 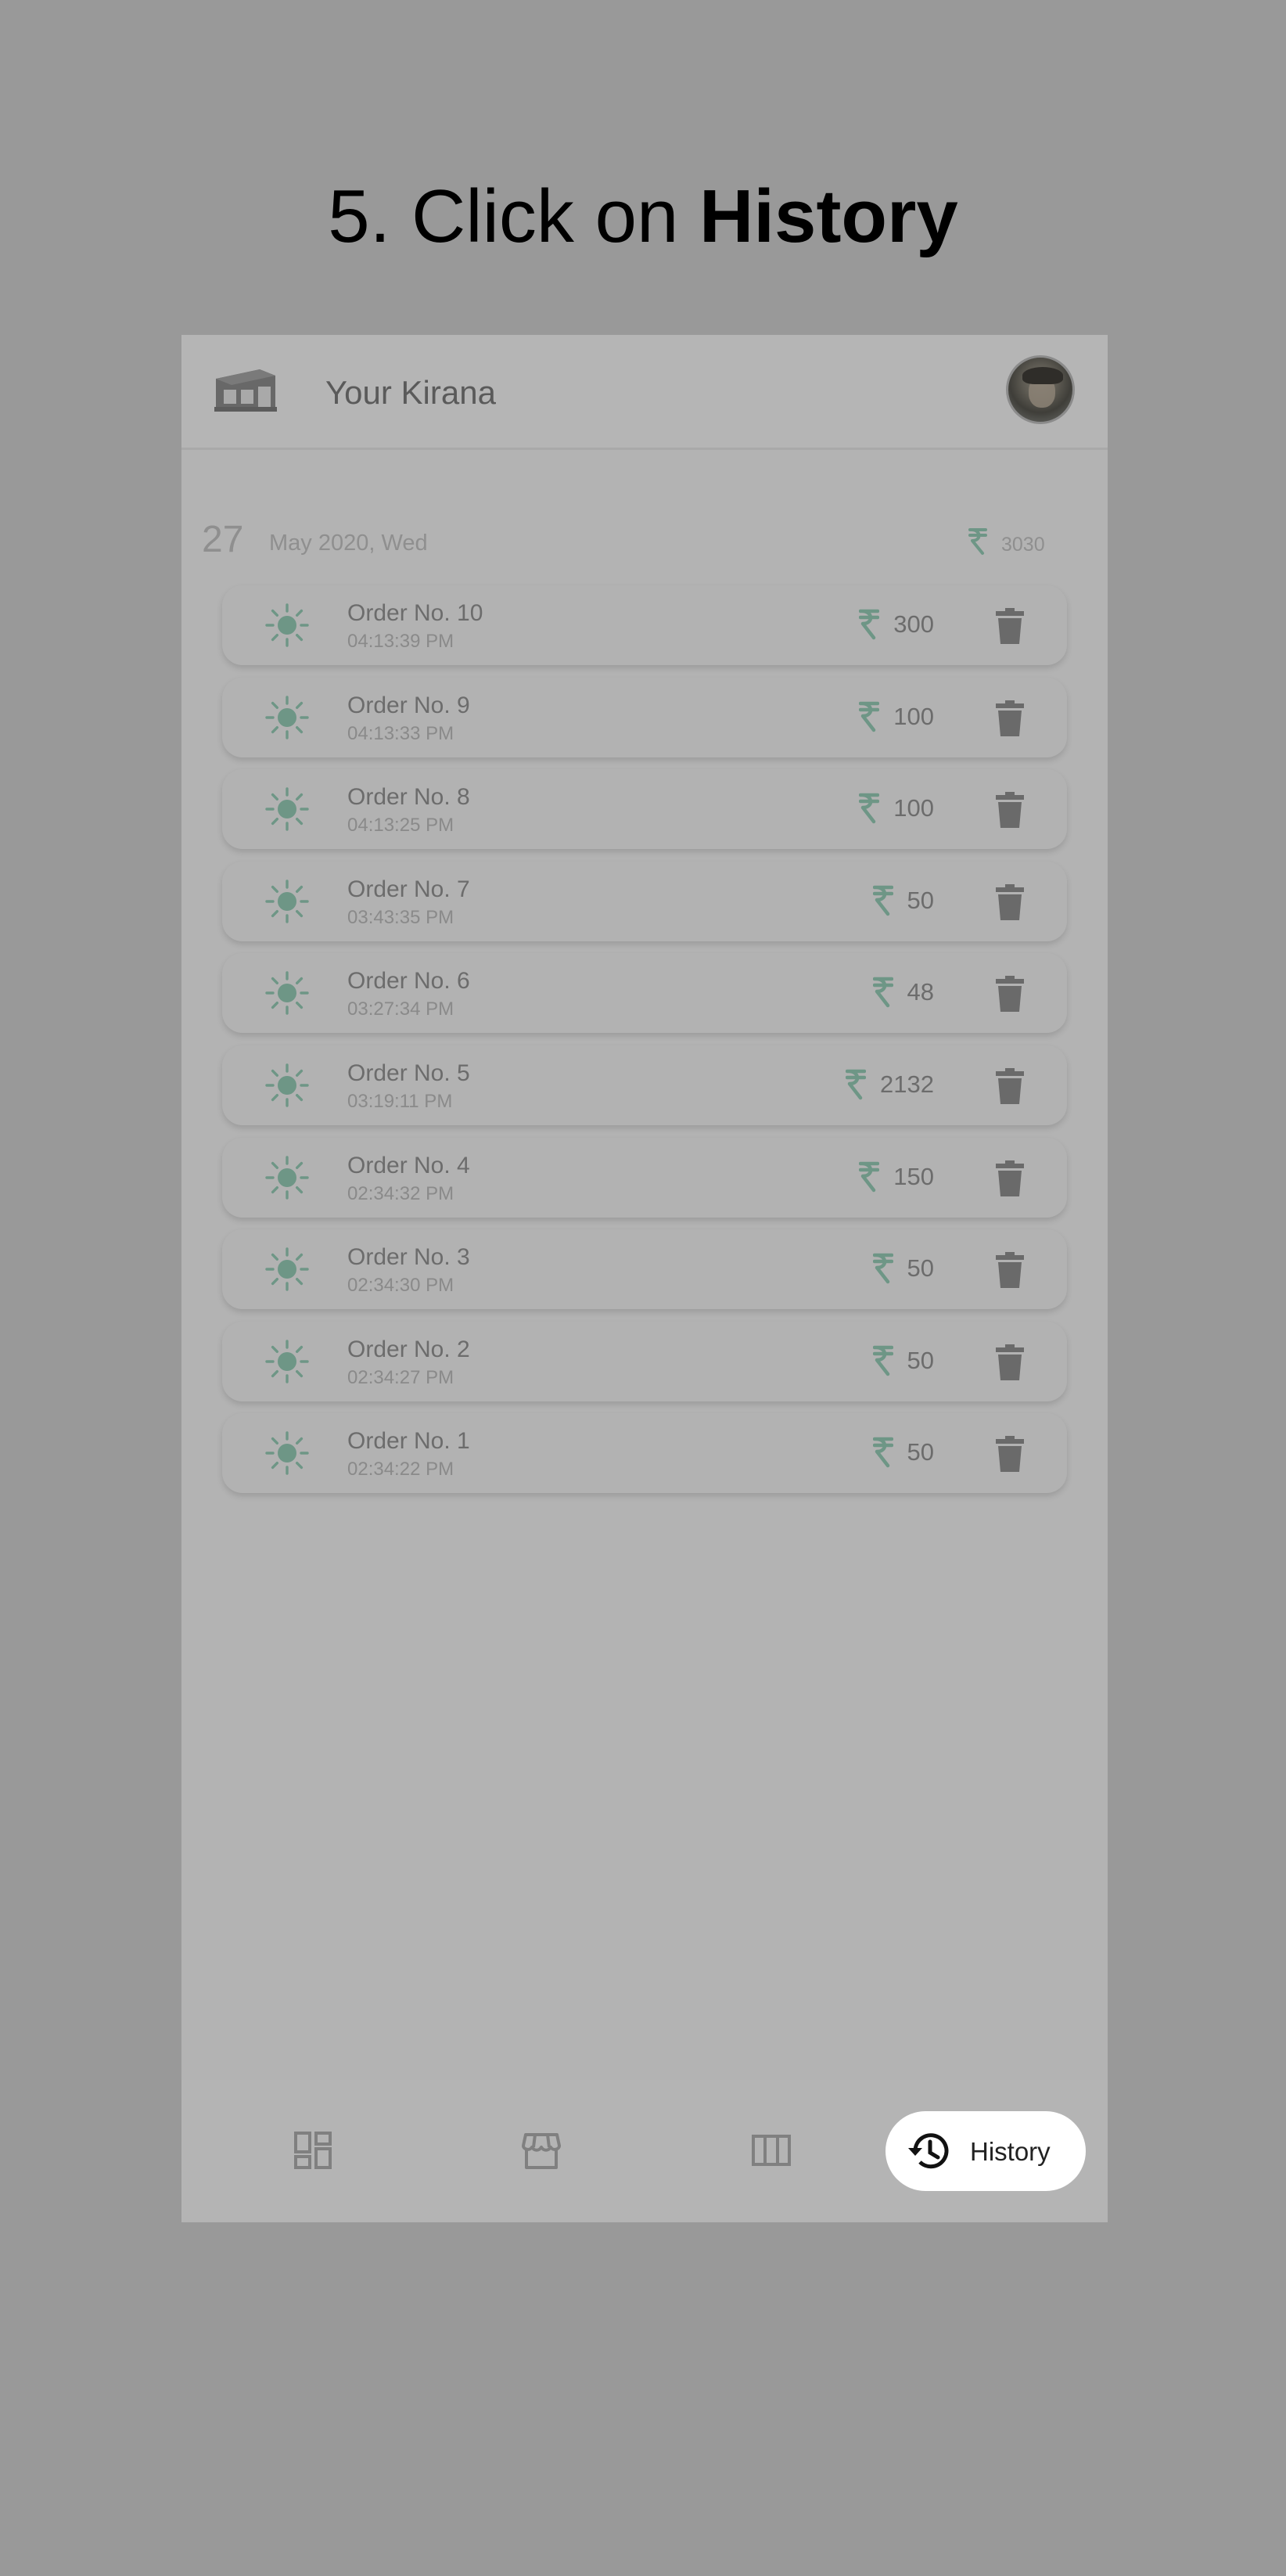 What do you see at coordinates (400, 1009) in the screenshot?
I see `order-time: 03:27:34 PM` at bounding box center [400, 1009].